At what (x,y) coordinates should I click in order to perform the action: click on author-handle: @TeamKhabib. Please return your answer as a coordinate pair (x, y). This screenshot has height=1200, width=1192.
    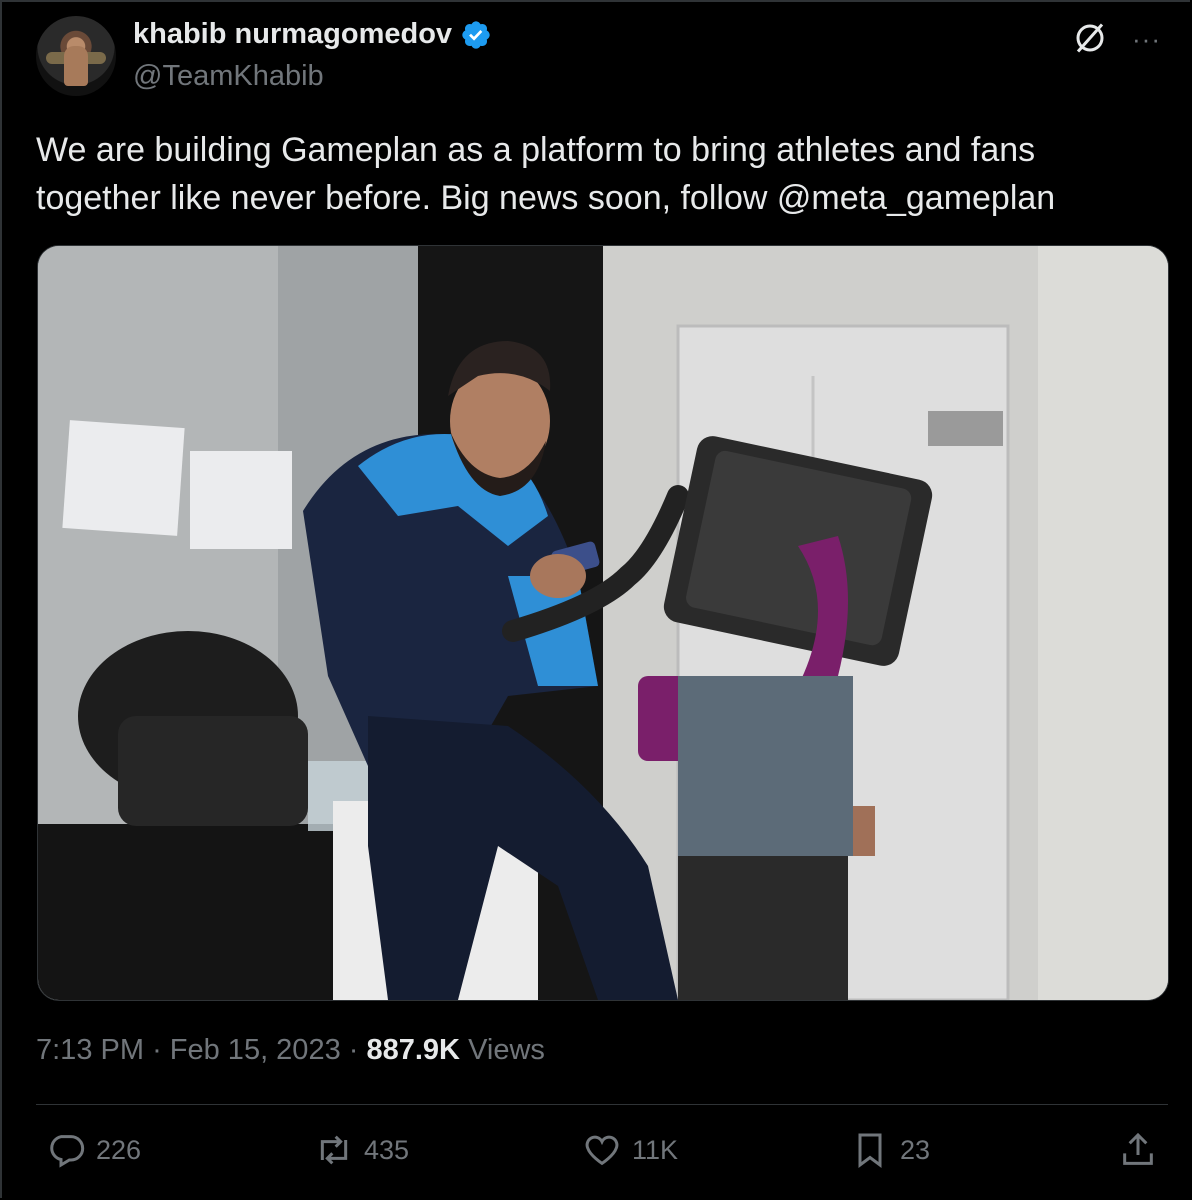
    Looking at the image, I should click on (228, 76).